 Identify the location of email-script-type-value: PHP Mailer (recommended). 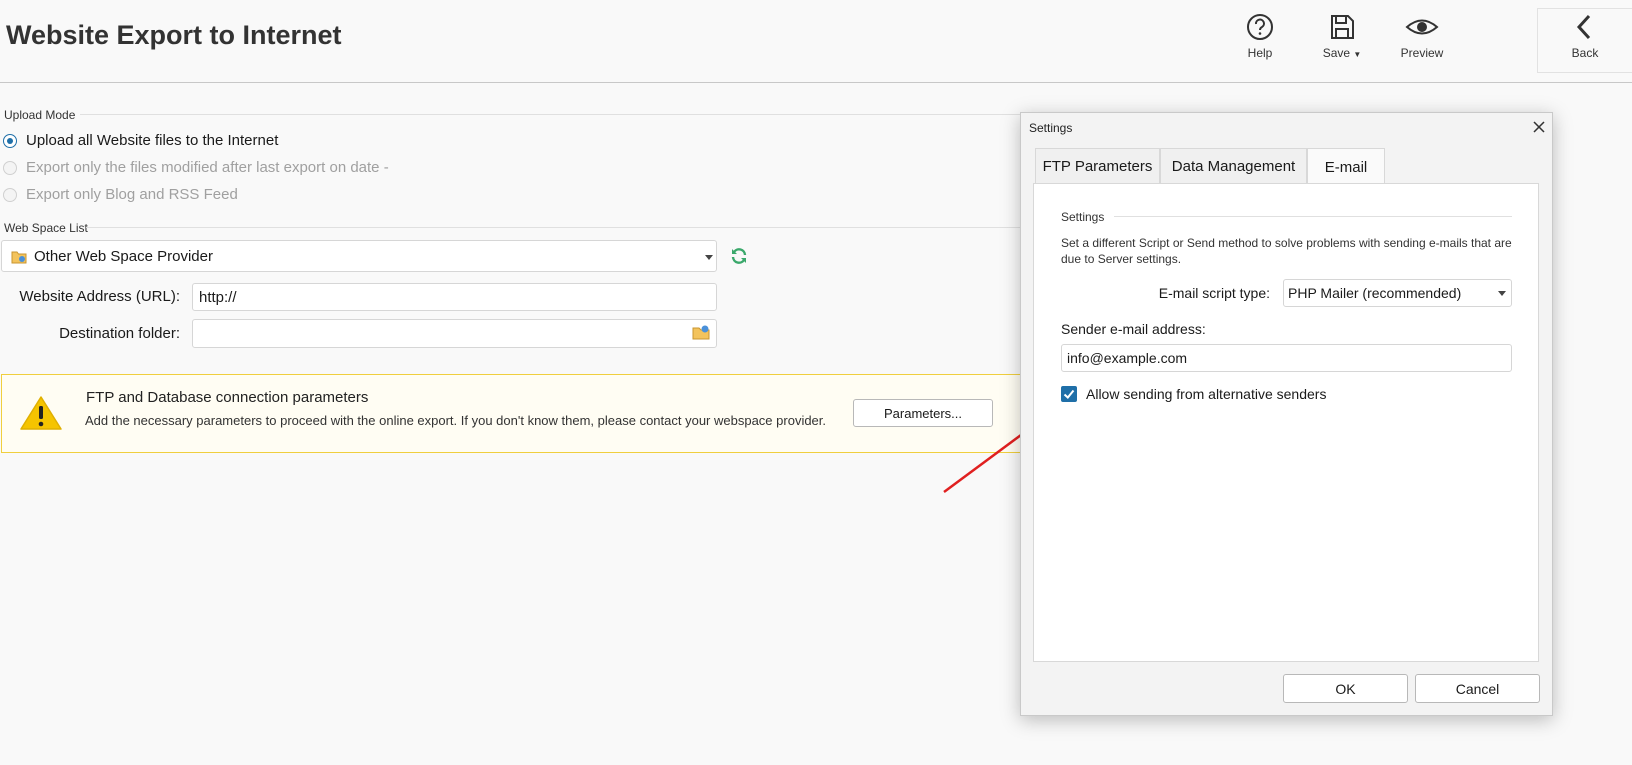
(1375, 293).